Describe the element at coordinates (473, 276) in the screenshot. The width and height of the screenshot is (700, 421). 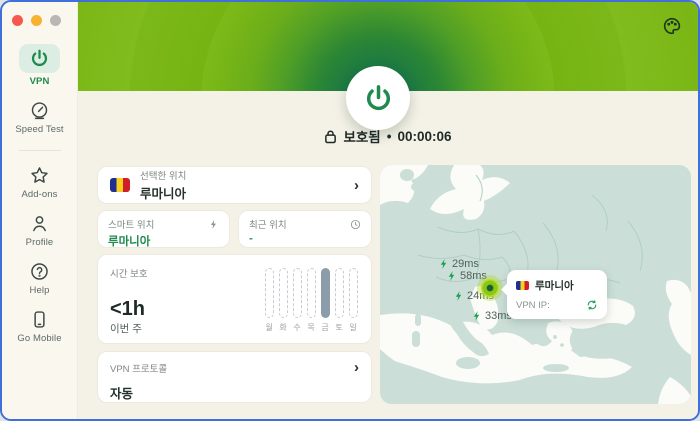
I see `ping-value: 58ms` at that location.